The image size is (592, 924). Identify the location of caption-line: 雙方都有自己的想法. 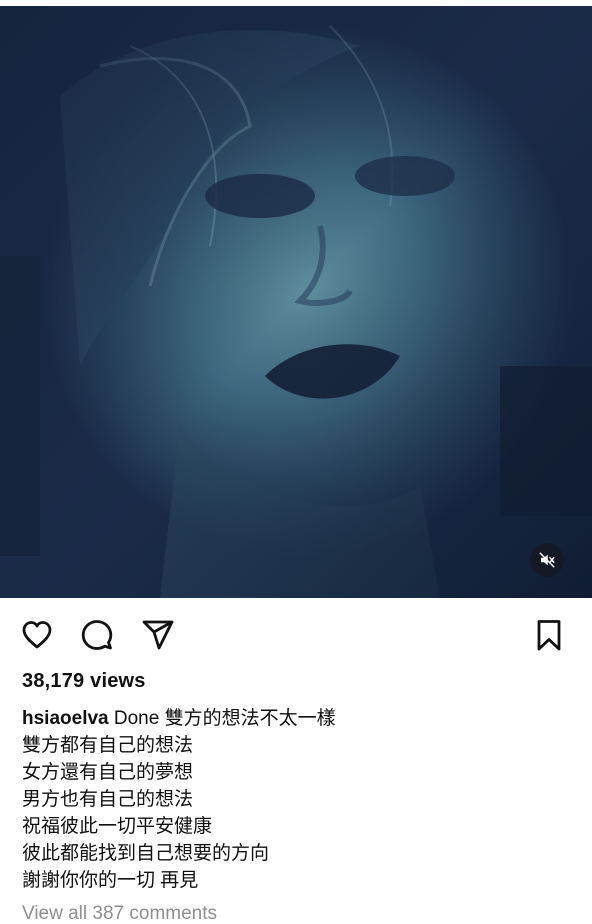
(108, 745).